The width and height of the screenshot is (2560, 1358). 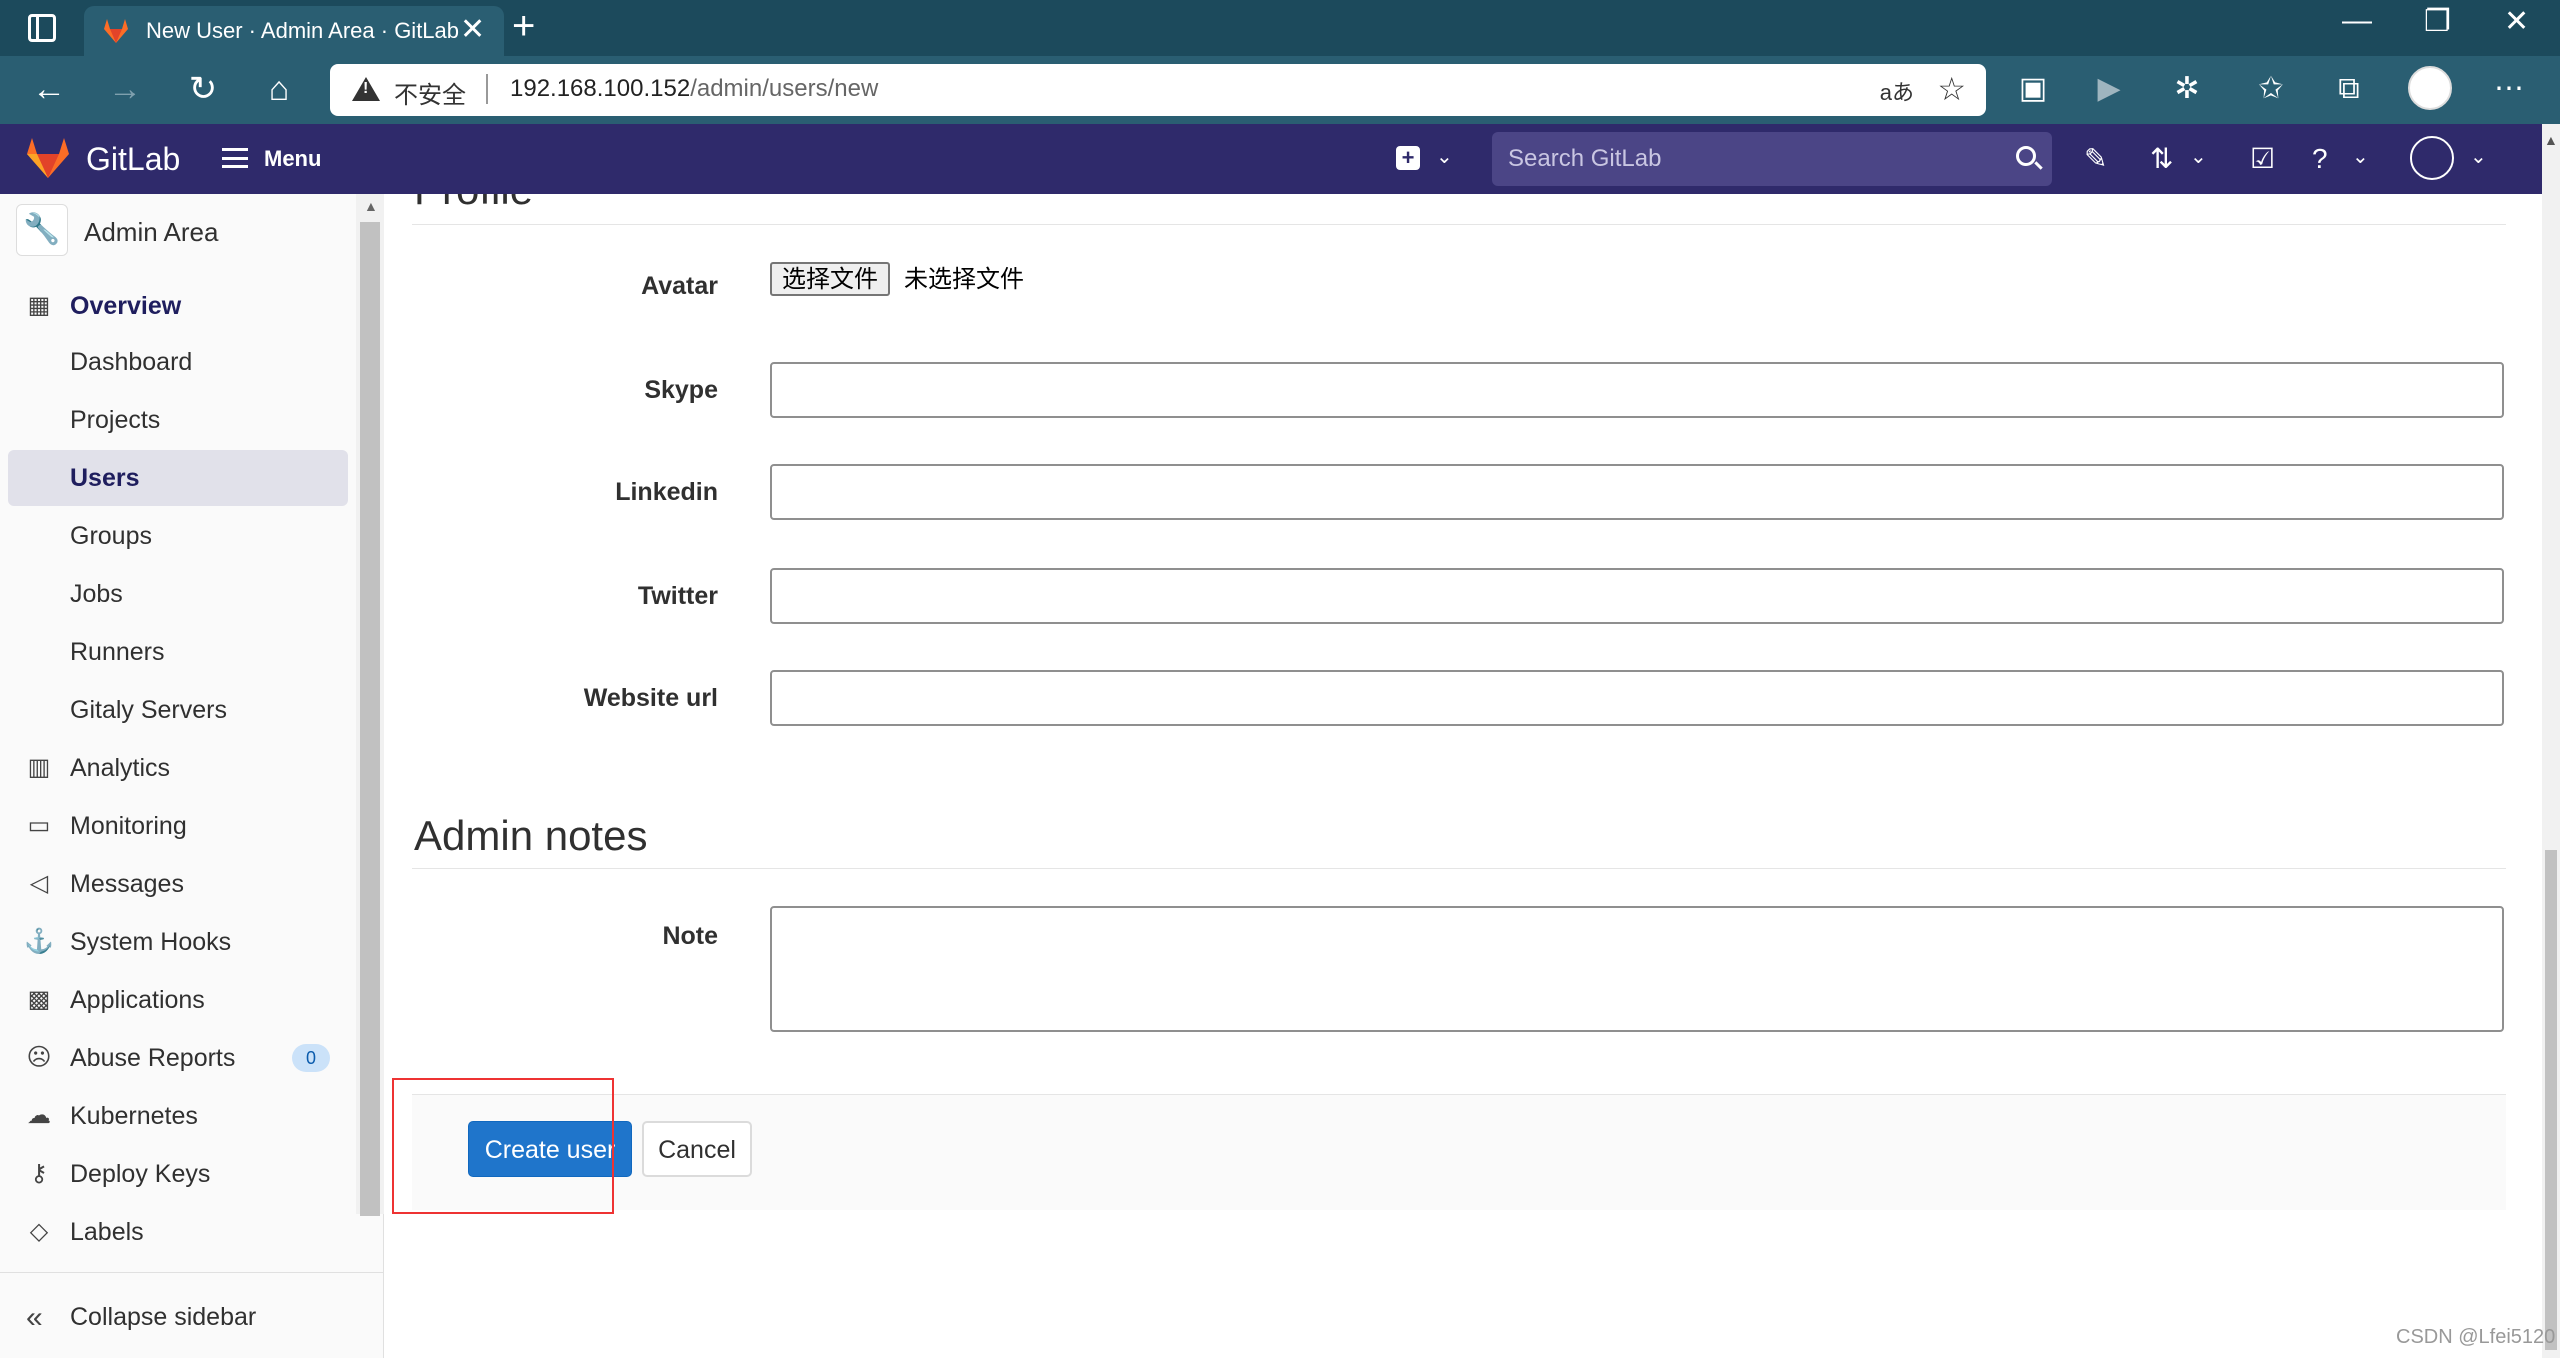 I want to click on sidebar-item-label: Jobs, so click(x=96, y=594).